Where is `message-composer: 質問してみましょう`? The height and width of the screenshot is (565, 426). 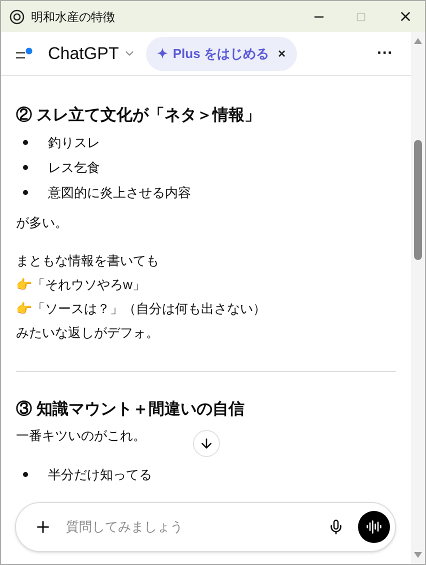 message-composer: 質問してみましょう is located at coordinates (205, 527).